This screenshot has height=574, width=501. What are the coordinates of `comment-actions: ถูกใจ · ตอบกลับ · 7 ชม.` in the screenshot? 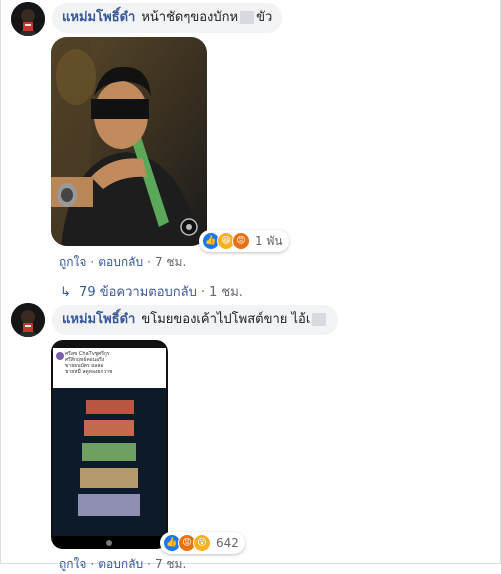 It's located at (123, 262).